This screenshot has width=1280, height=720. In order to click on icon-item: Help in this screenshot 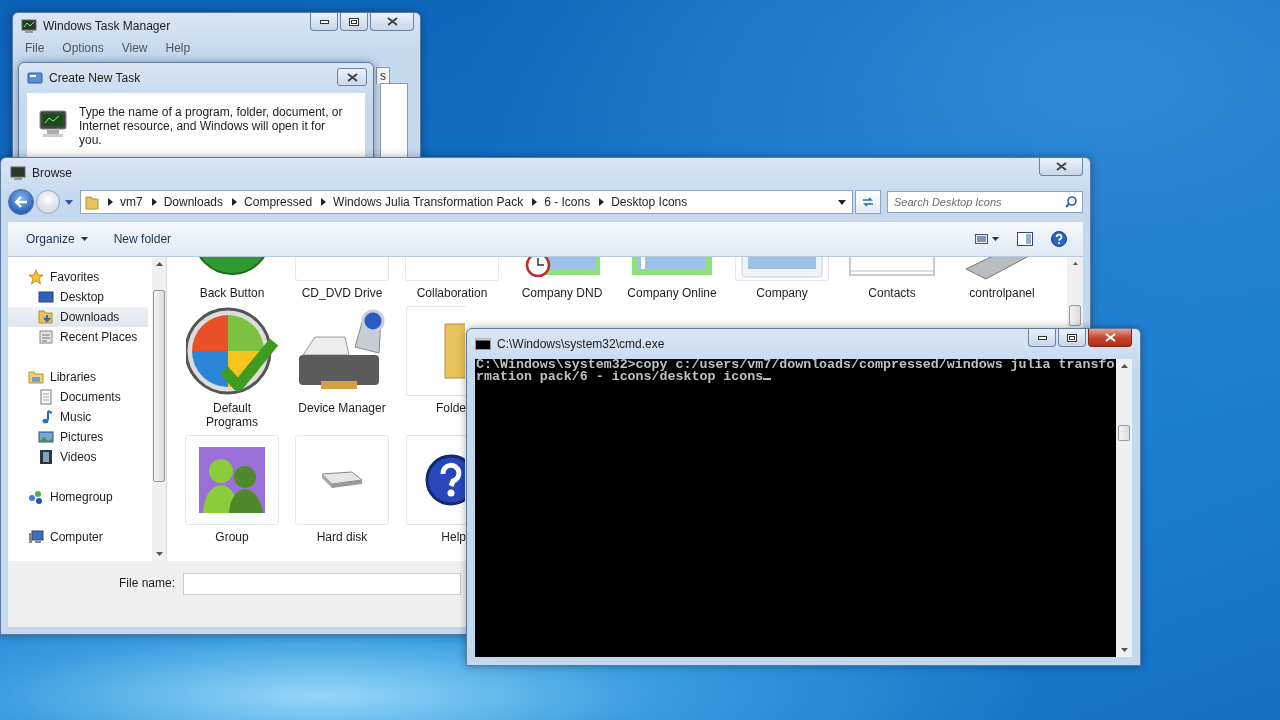, I will do `click(431, 489)`.